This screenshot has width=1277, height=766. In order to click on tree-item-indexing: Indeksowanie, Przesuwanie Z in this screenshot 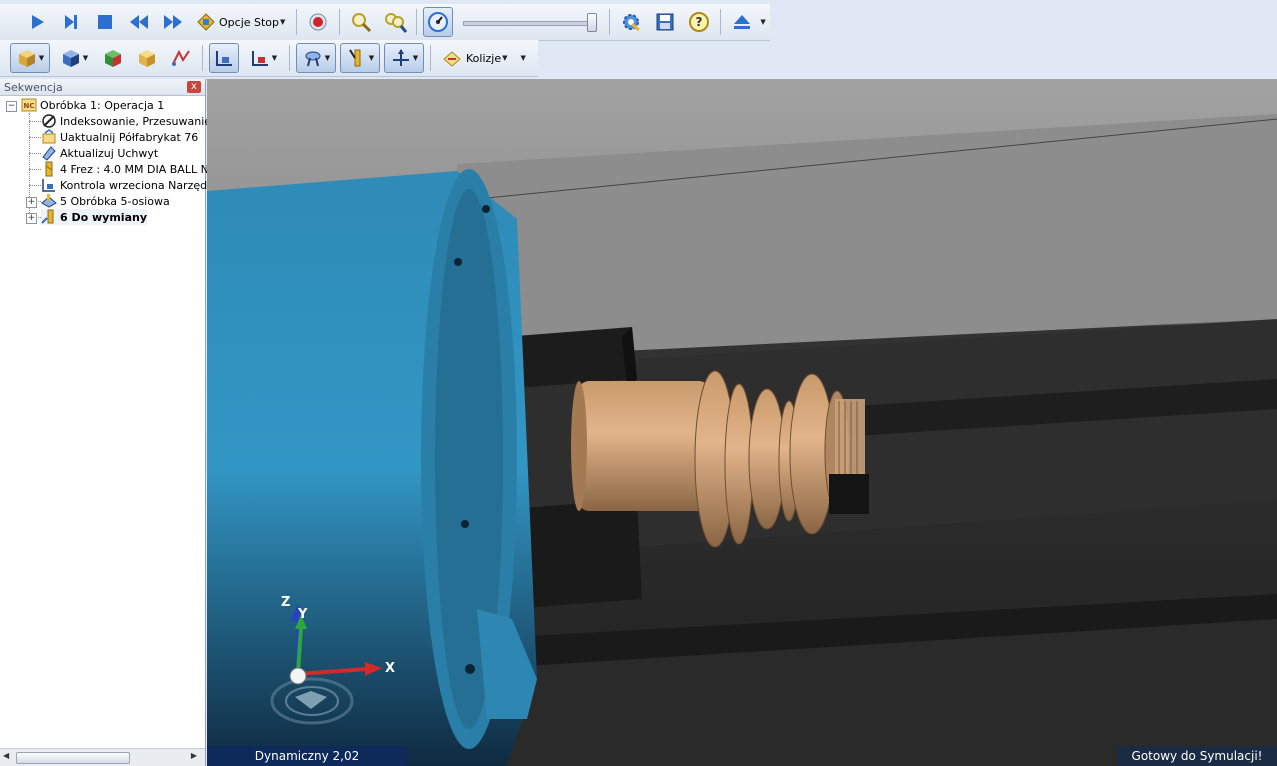, I will do `click(131, 121)`.